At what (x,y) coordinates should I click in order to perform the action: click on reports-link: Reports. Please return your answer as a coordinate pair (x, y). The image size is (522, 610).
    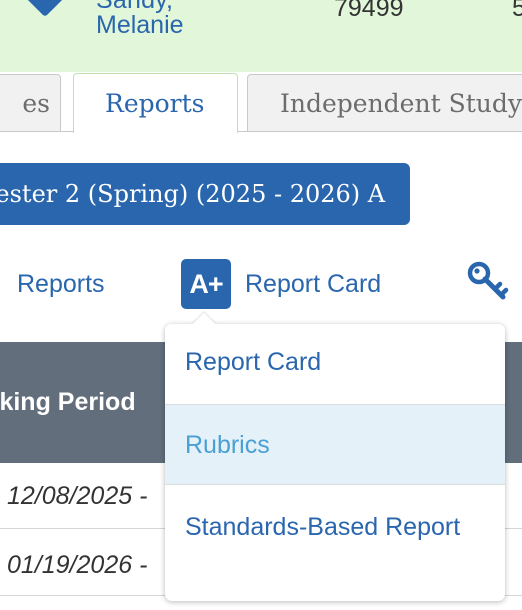
    Looking at the image, I should click on (61, 284).